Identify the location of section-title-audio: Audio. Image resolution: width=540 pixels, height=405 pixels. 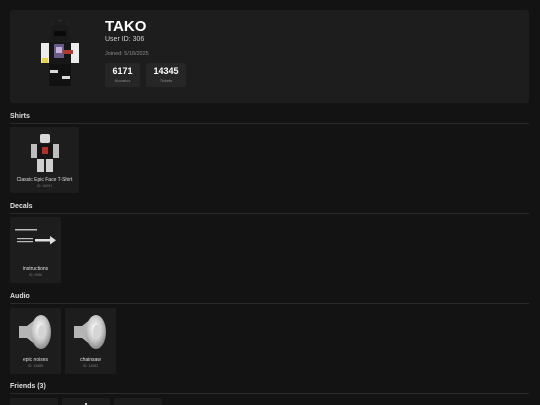
(20, 296).